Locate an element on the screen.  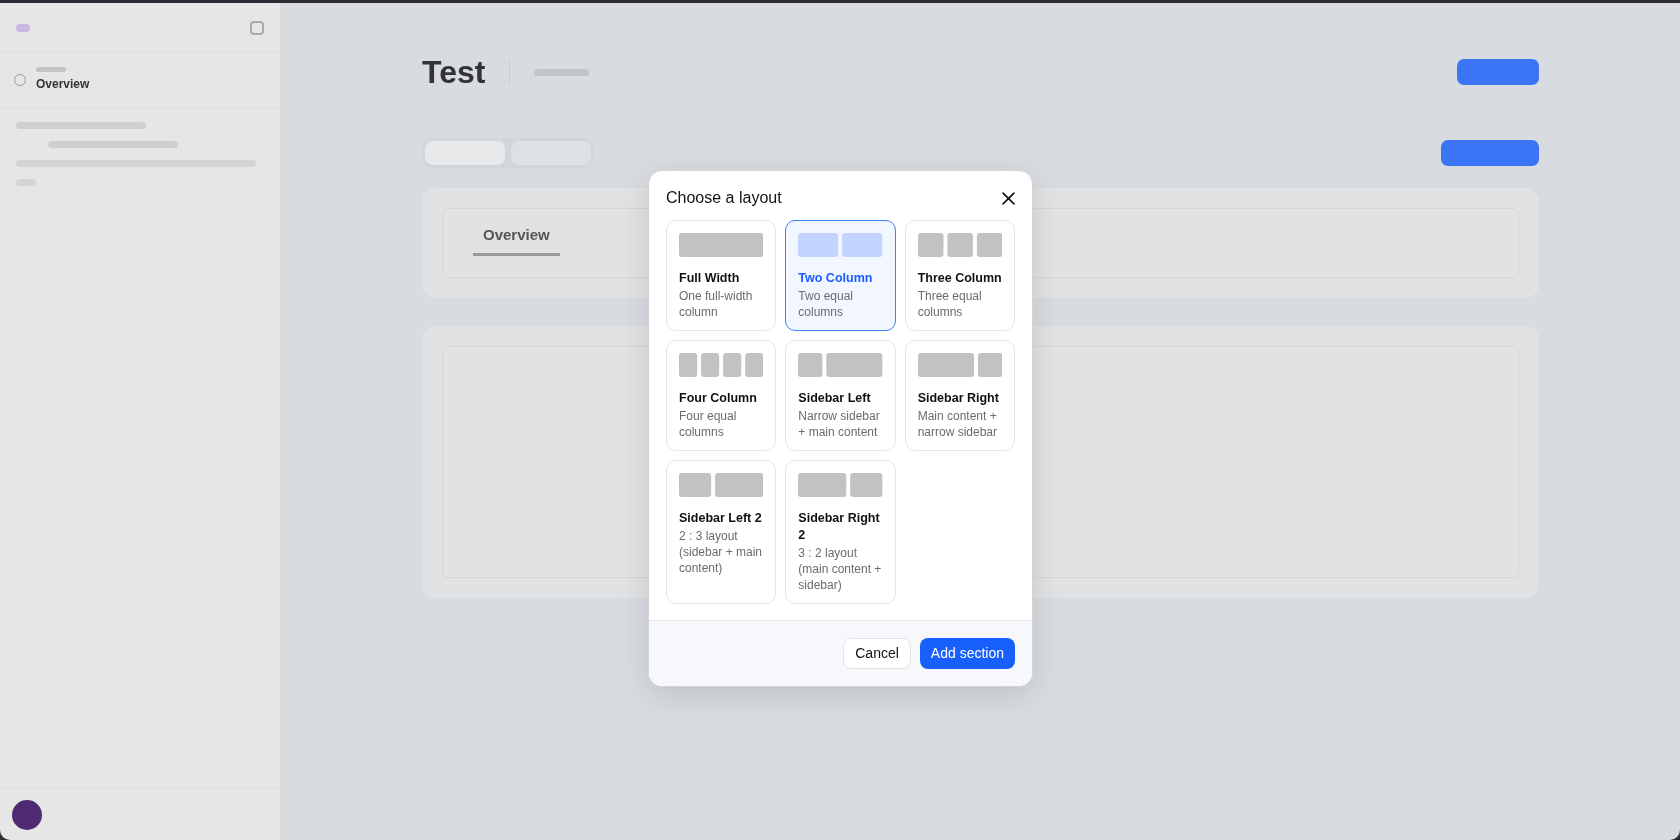
add-section-button: Add section is located at coordinates (967, 653).